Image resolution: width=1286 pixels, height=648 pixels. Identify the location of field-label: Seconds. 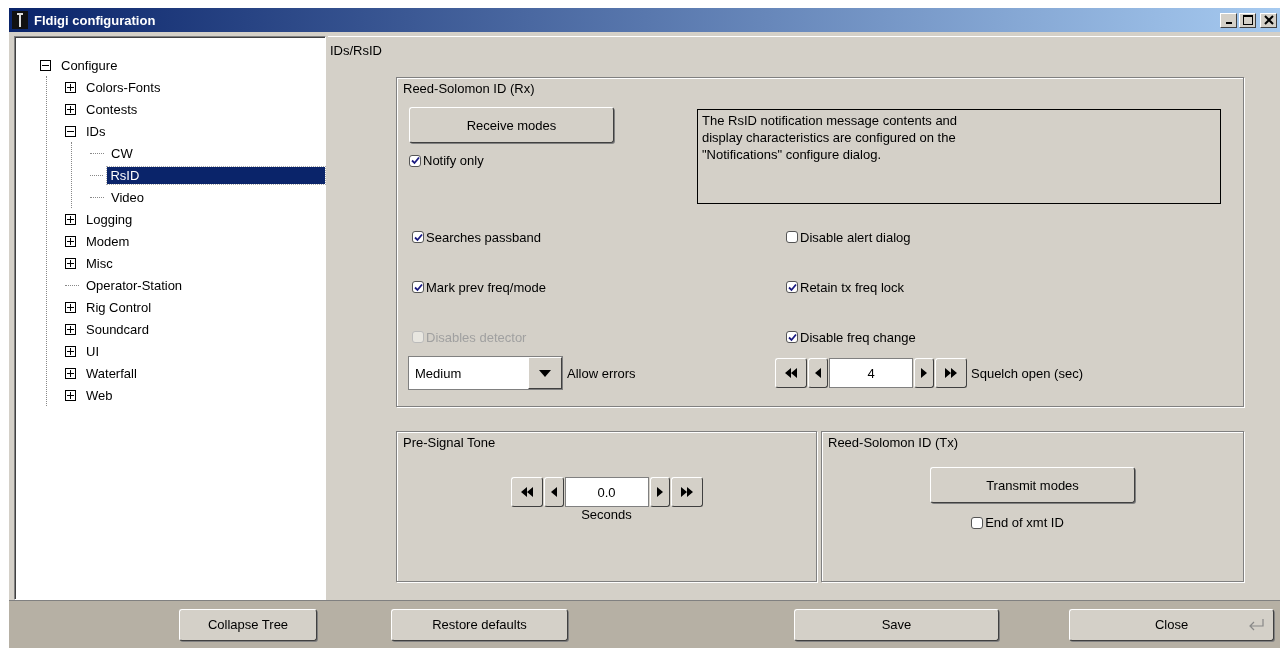
(606, 514).